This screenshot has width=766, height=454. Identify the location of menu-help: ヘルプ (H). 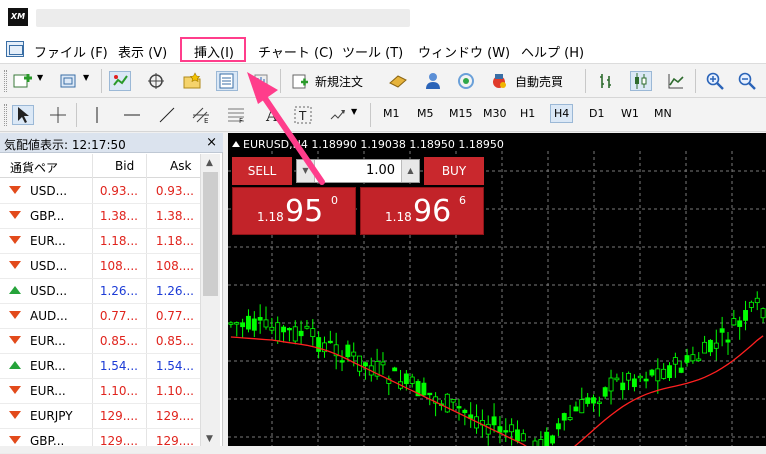
(552, 51).